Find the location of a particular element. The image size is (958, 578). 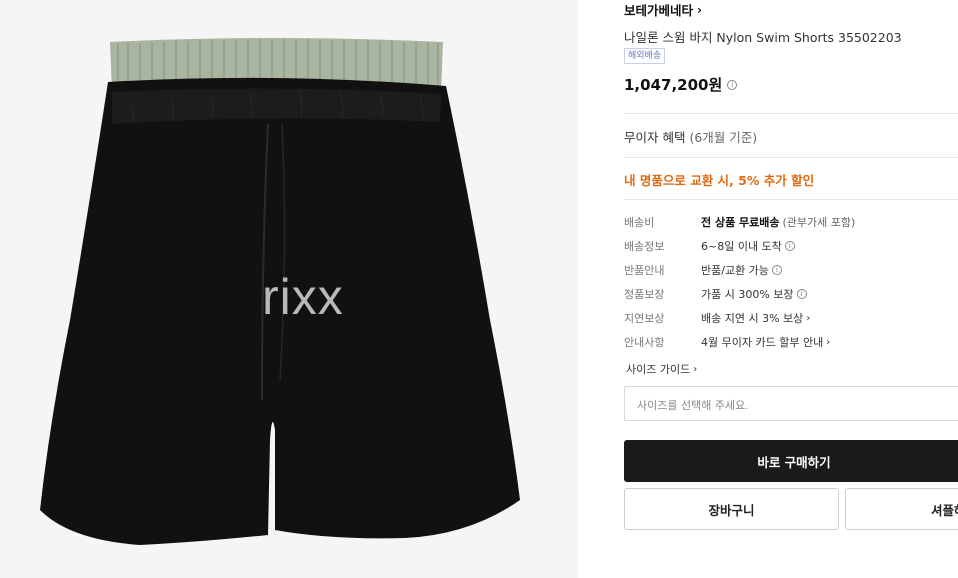

spec-value: 전 상품 무료배송 (관부가세 포함) is located at coordinates (778, 222).